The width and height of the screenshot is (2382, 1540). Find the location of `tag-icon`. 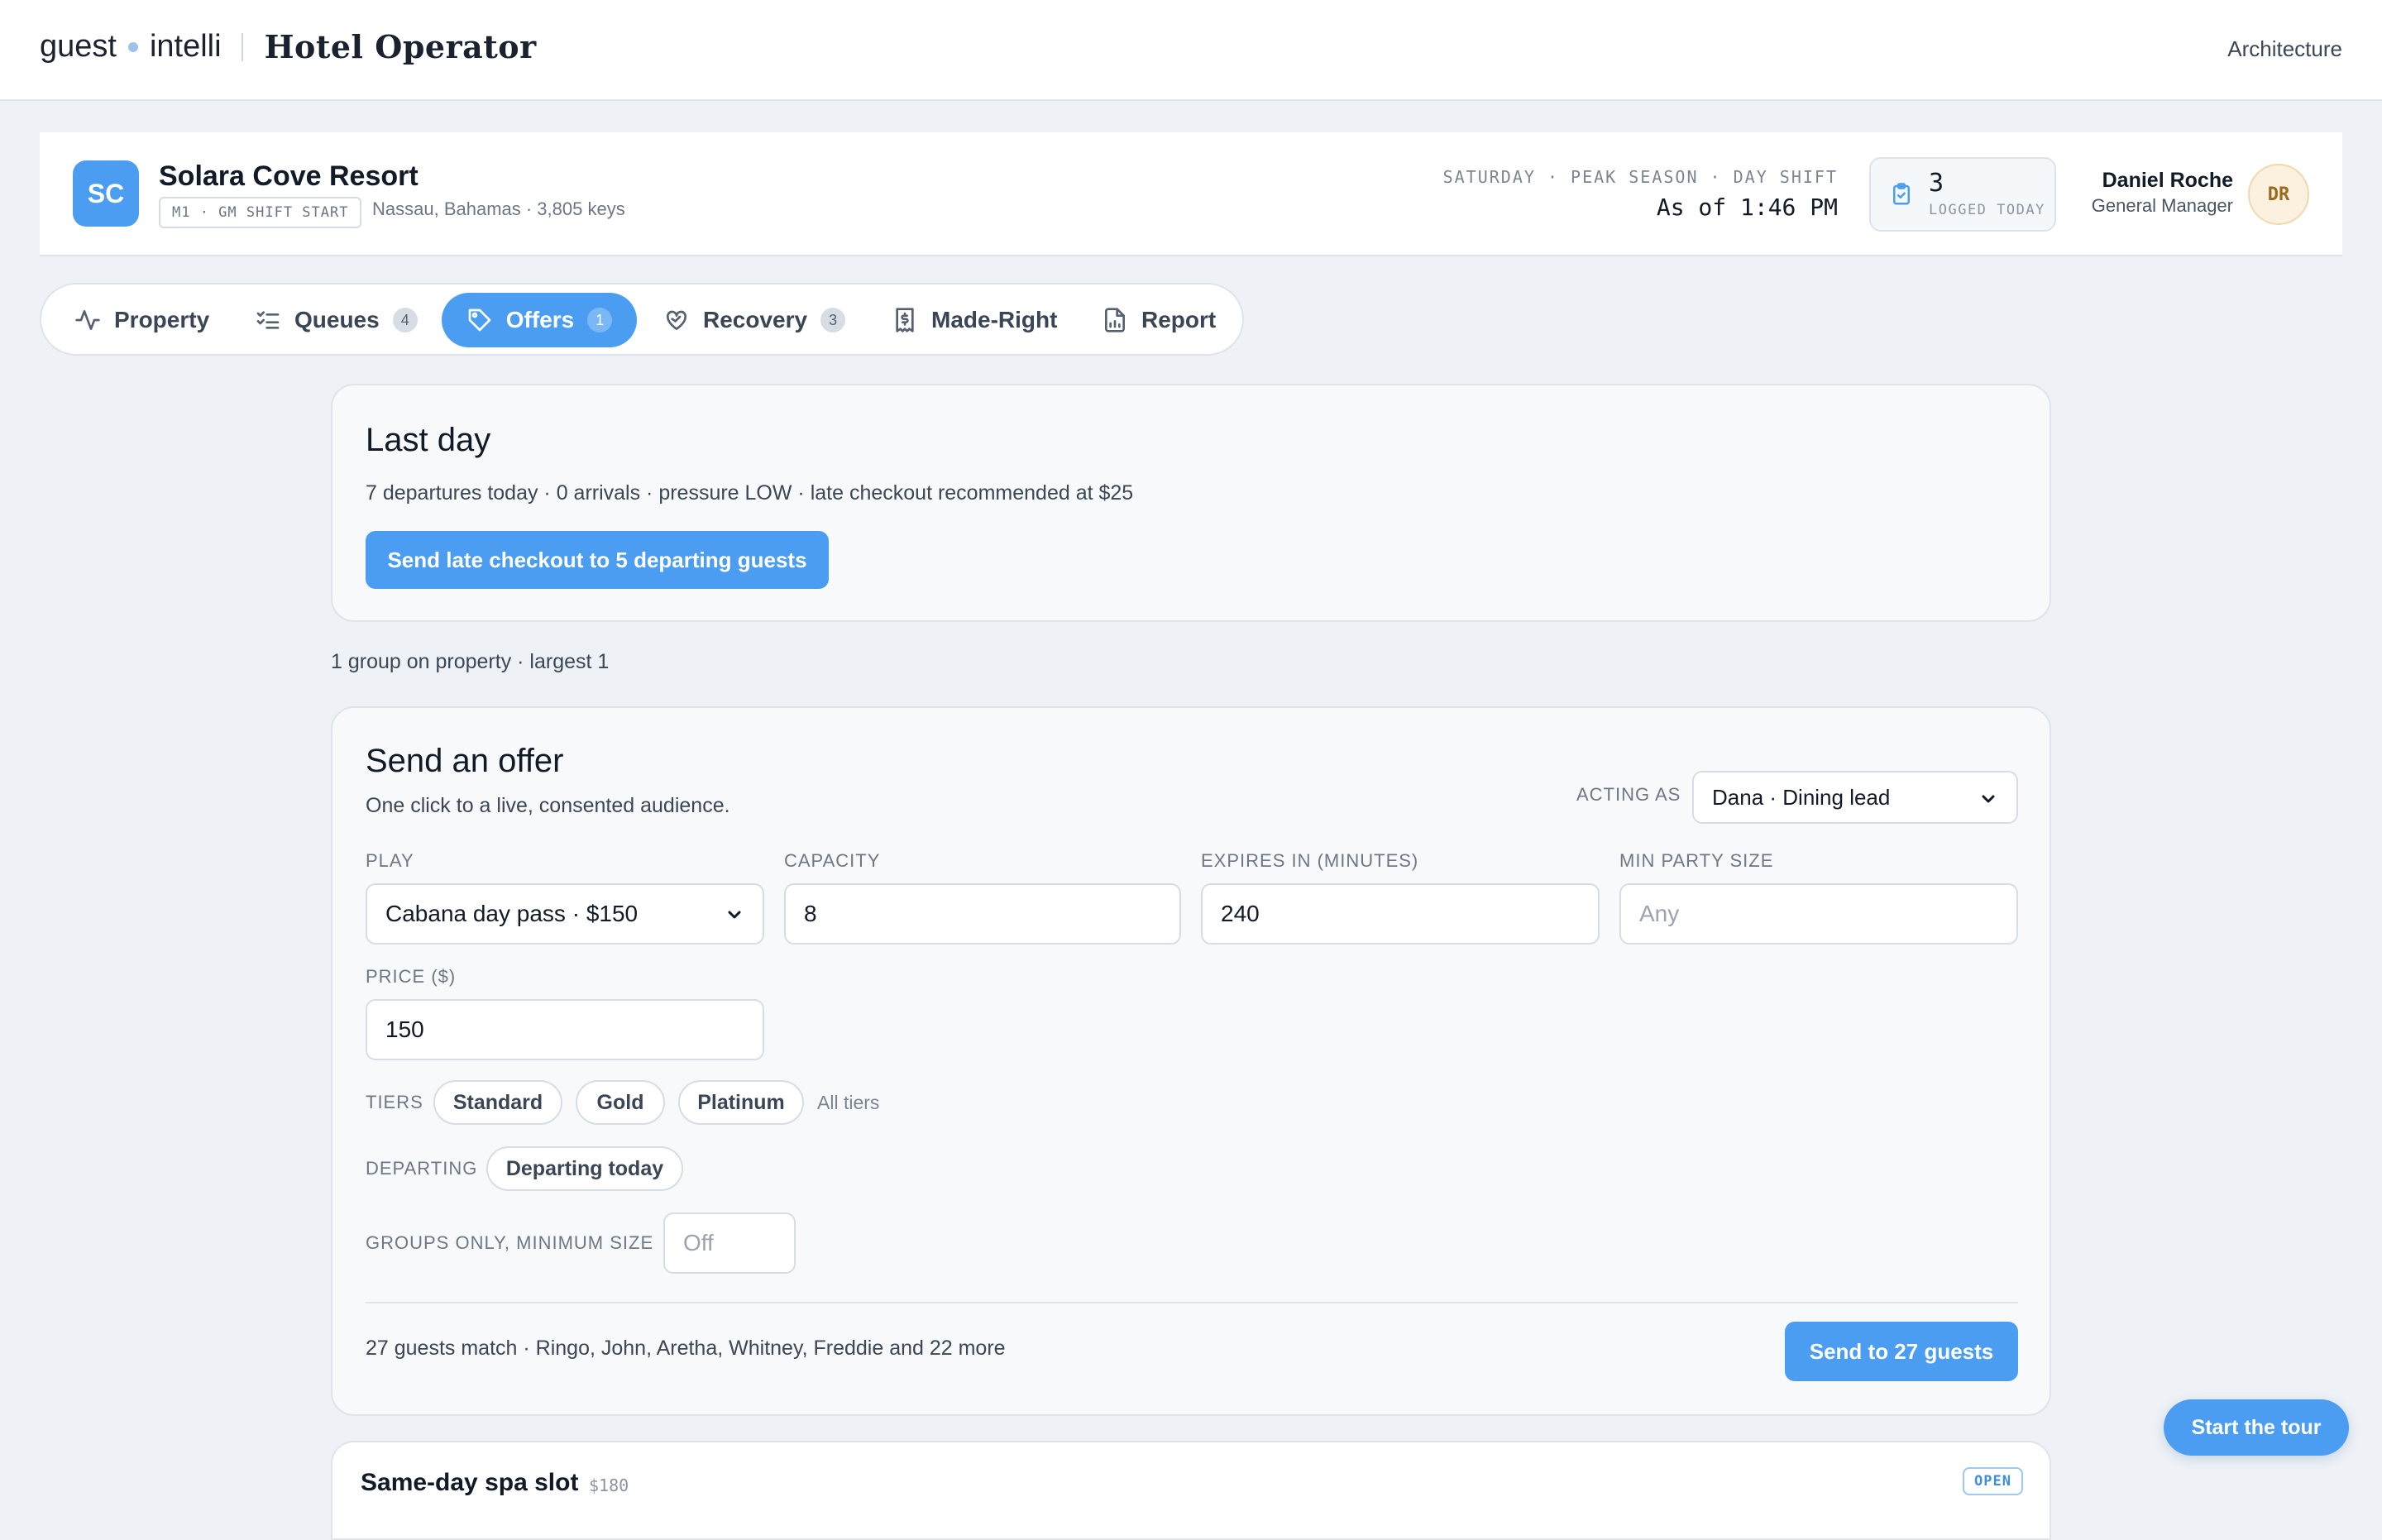

tag-icon is located at coordinates (479, 320).